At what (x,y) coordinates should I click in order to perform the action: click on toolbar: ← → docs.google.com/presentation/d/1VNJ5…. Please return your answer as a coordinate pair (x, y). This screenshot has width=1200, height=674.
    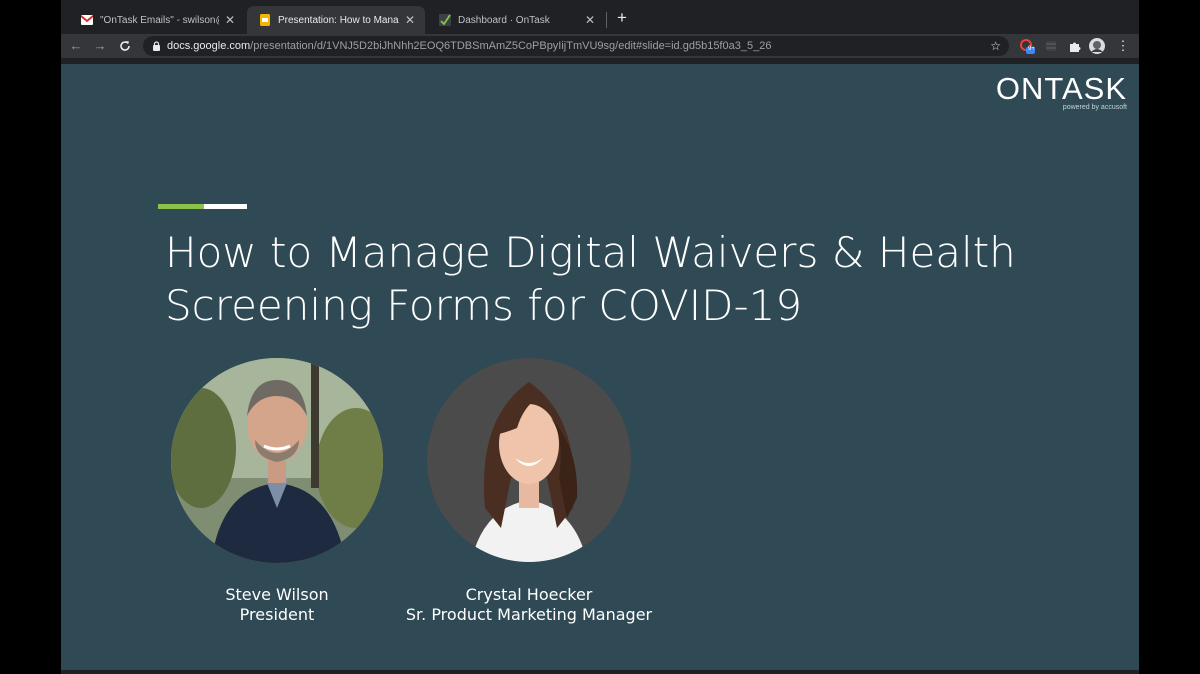
    Looking at the image, I should click on (600, 46).